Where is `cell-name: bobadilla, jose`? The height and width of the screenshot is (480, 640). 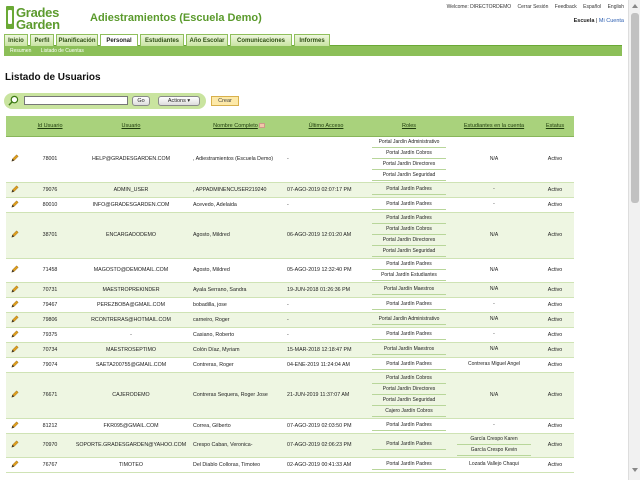 cell-name: bobadilla, jose is located at coordinates (239, 305).